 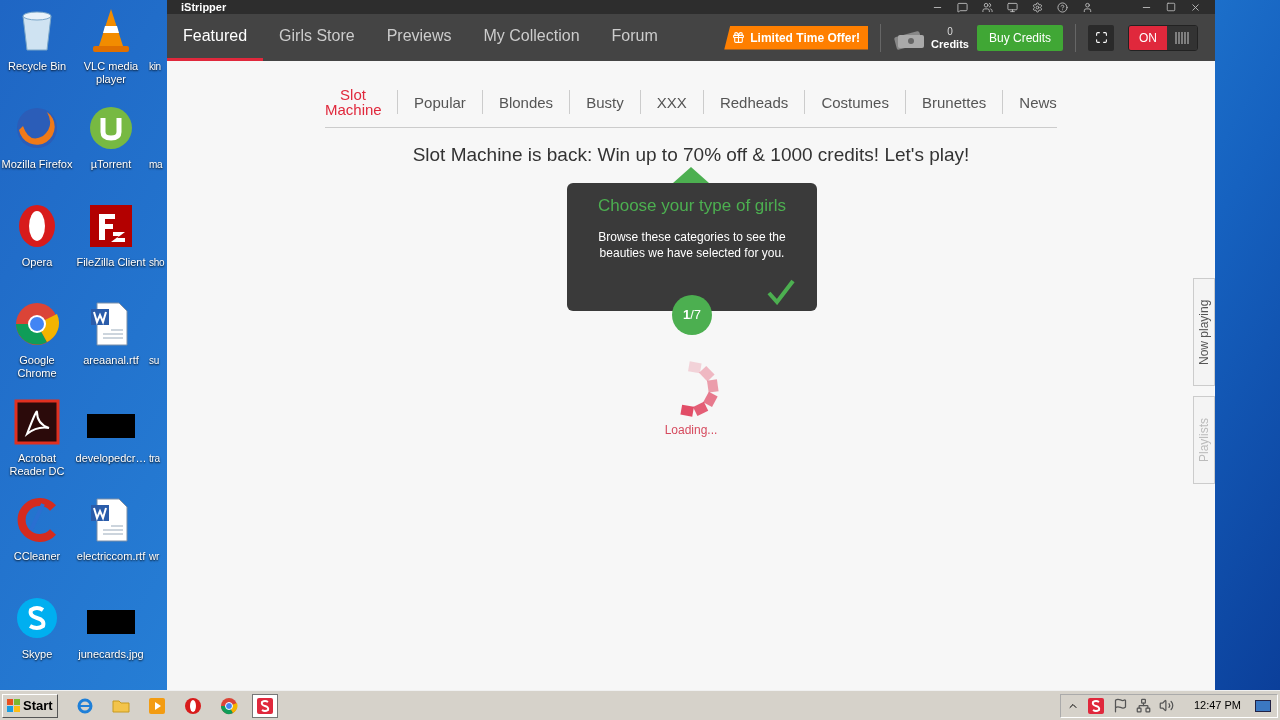 I want to click on settings-icon, so click(x=1037, y=7).